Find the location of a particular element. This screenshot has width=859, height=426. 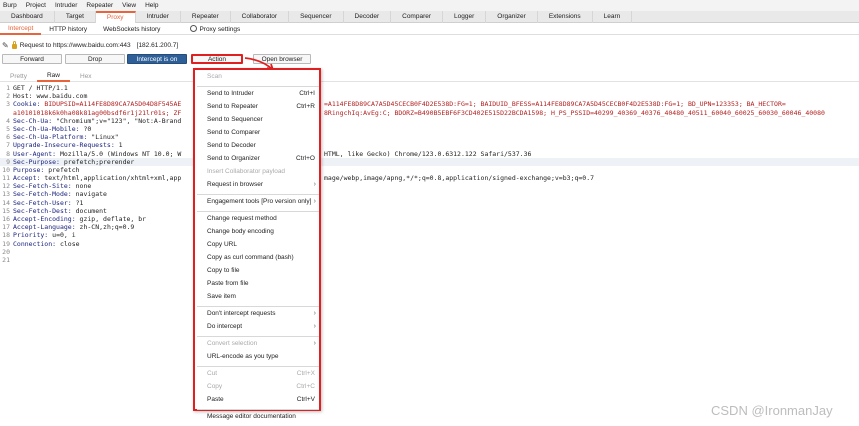

menu-item-message-editor-documentation: Message editor documentation is located at coordinates (263, 416).